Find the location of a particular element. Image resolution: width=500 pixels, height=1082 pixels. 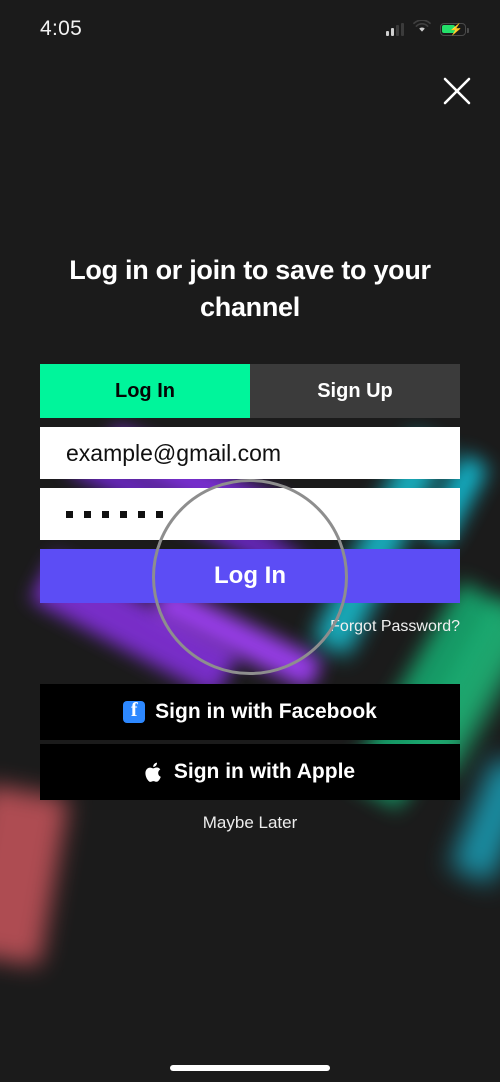

password-field is located at coordinates (250, 514).